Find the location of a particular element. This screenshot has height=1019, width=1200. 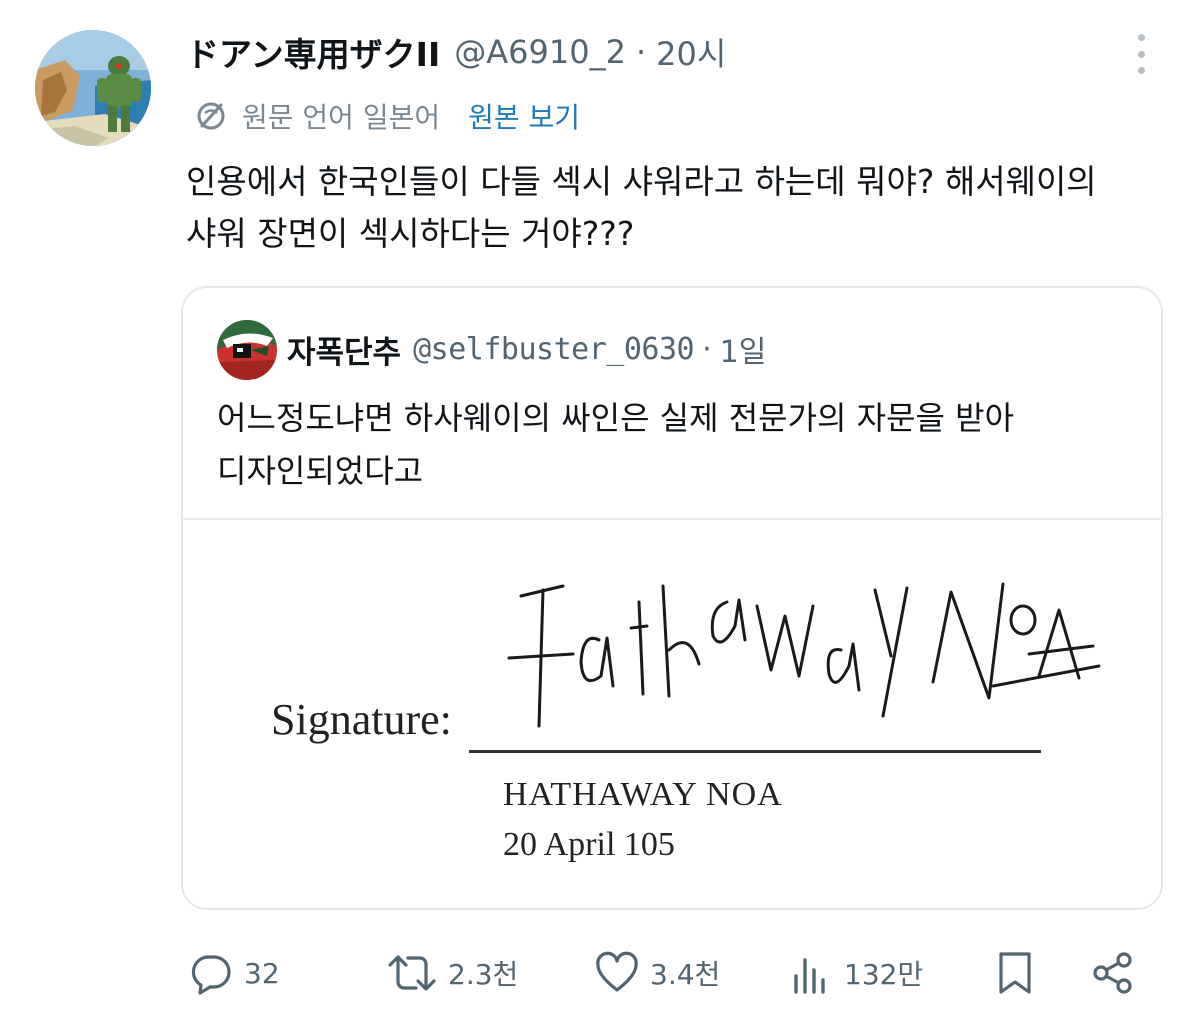

tweet-text-line: 인용에서 한국인들이 다들 섹시 샤워라고 하는데 뭐야? 해서웨이의 is located at coordinates (641, 181).